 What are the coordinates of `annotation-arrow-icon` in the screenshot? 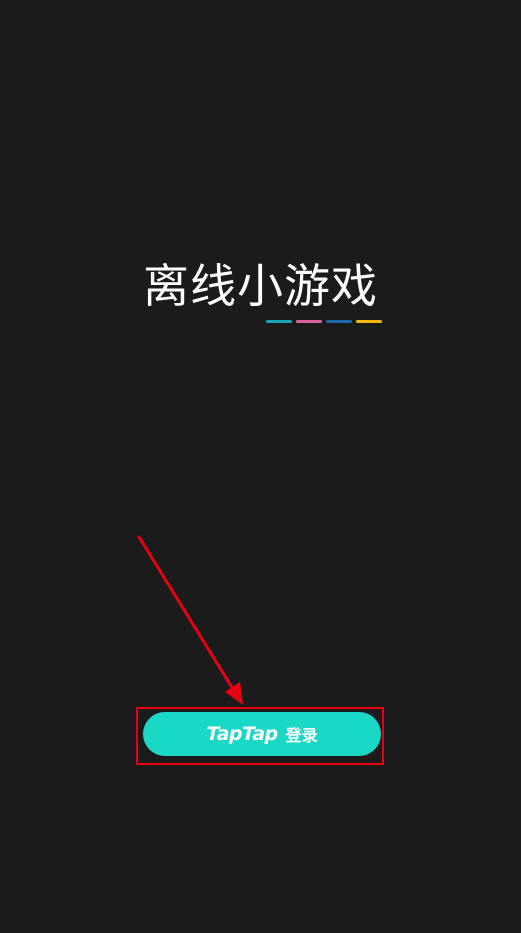 It's located at (190, 620).